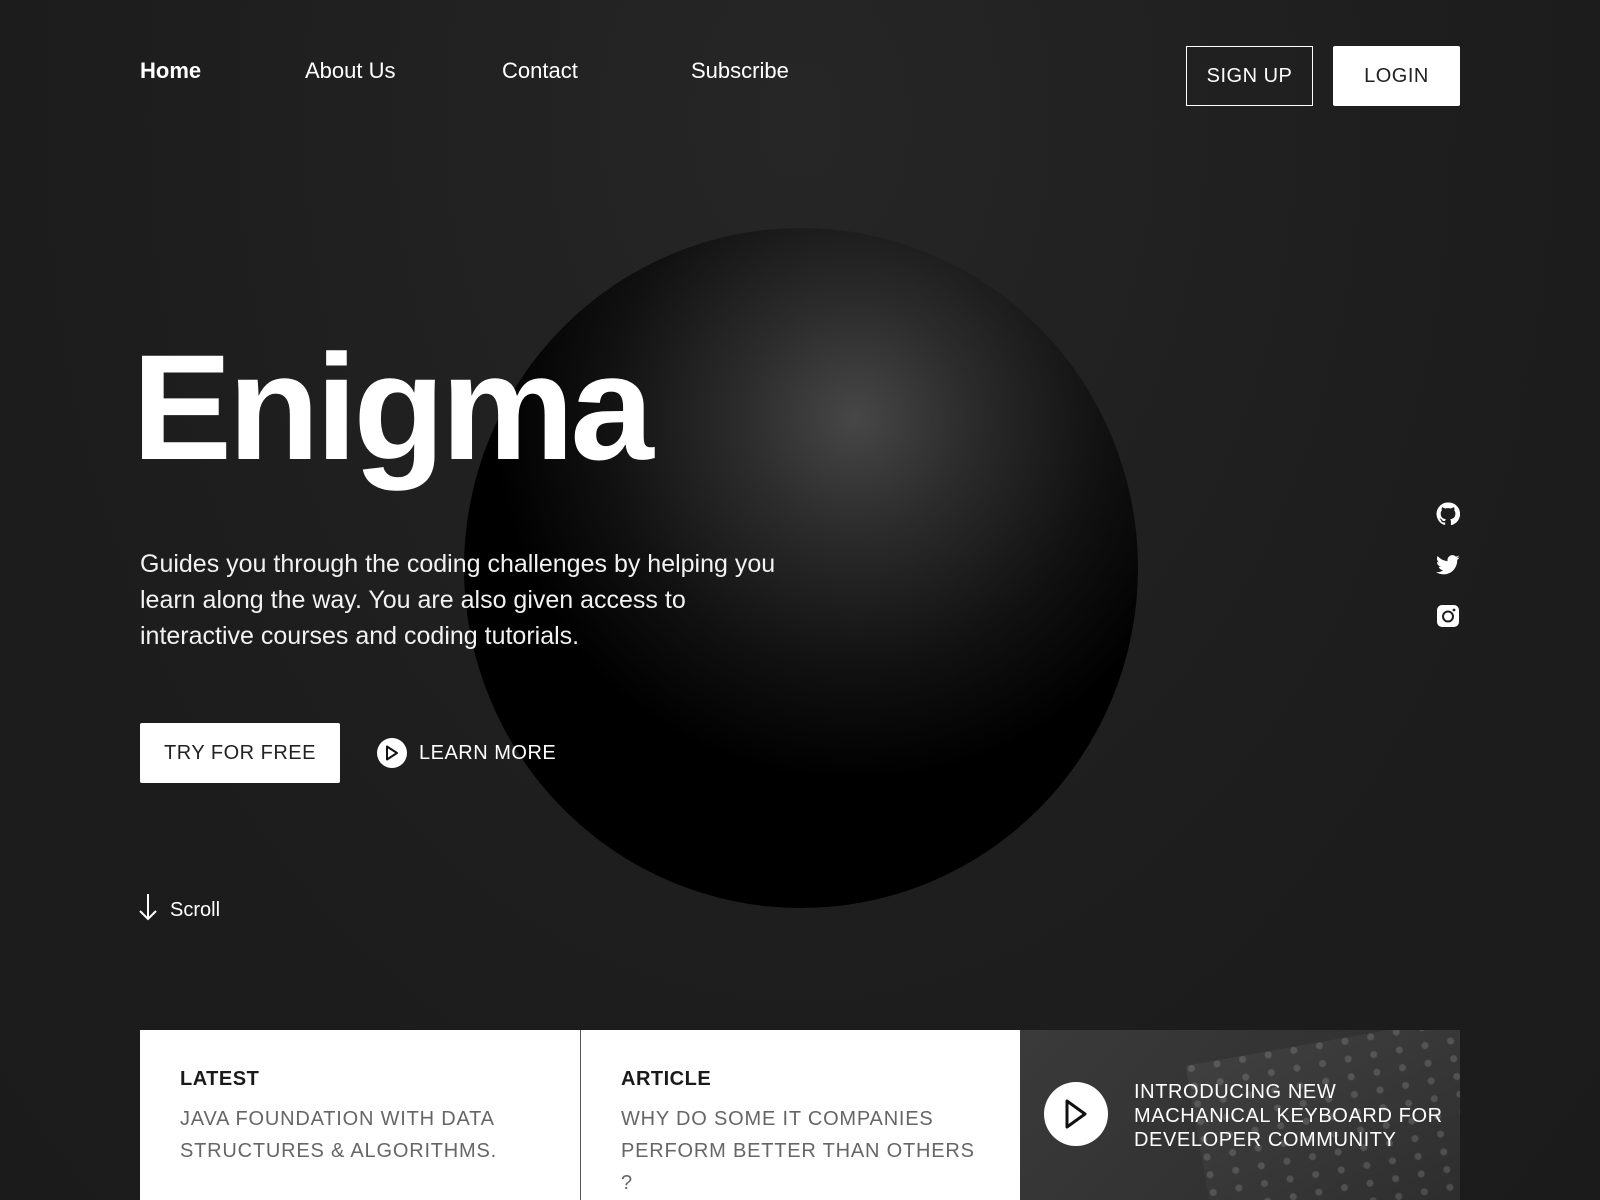 Image resolution: width=1600 pixels, height=1200 pixels. What do you see at coordinates (220, 1079) in the screenshot?
I see `card-tag: LATEST` at bounding box center [220, 1079].